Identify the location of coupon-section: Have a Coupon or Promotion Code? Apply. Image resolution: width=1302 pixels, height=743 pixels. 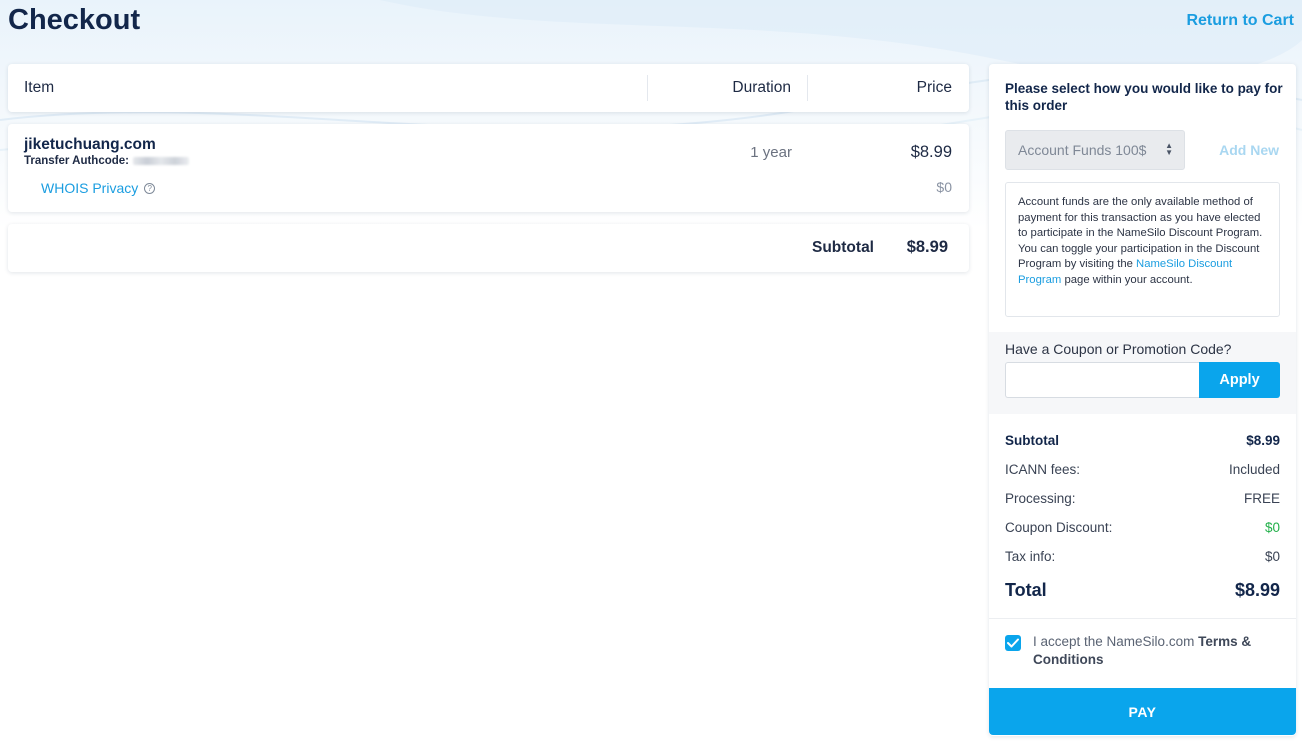
(1142, 373).